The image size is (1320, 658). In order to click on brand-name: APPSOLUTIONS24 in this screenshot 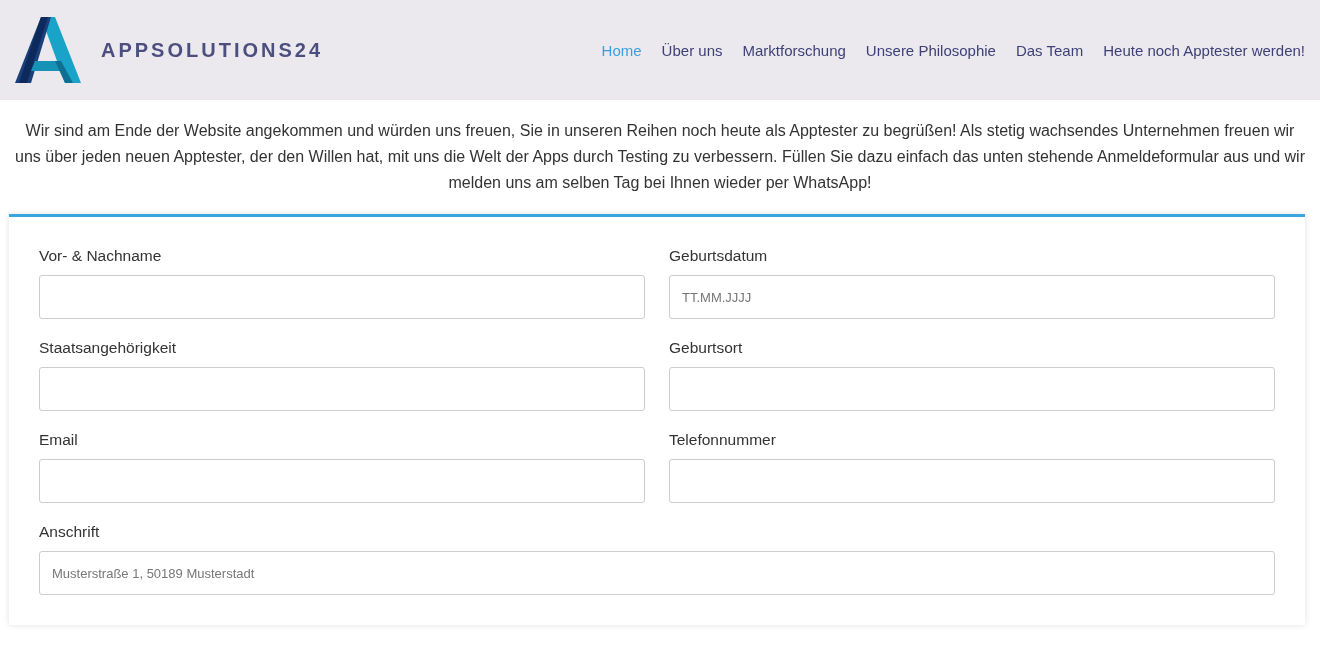, I will do `click(212, 50)`.